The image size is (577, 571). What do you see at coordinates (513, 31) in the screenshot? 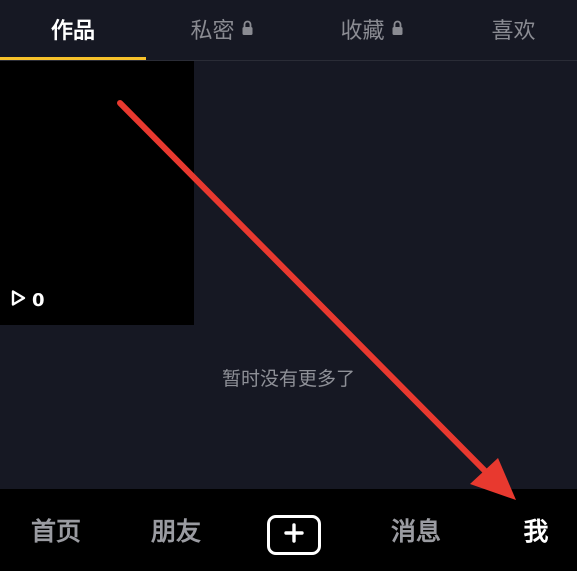
I see `tab-likes-label: 喜欢` at bounding box center [513, 31].